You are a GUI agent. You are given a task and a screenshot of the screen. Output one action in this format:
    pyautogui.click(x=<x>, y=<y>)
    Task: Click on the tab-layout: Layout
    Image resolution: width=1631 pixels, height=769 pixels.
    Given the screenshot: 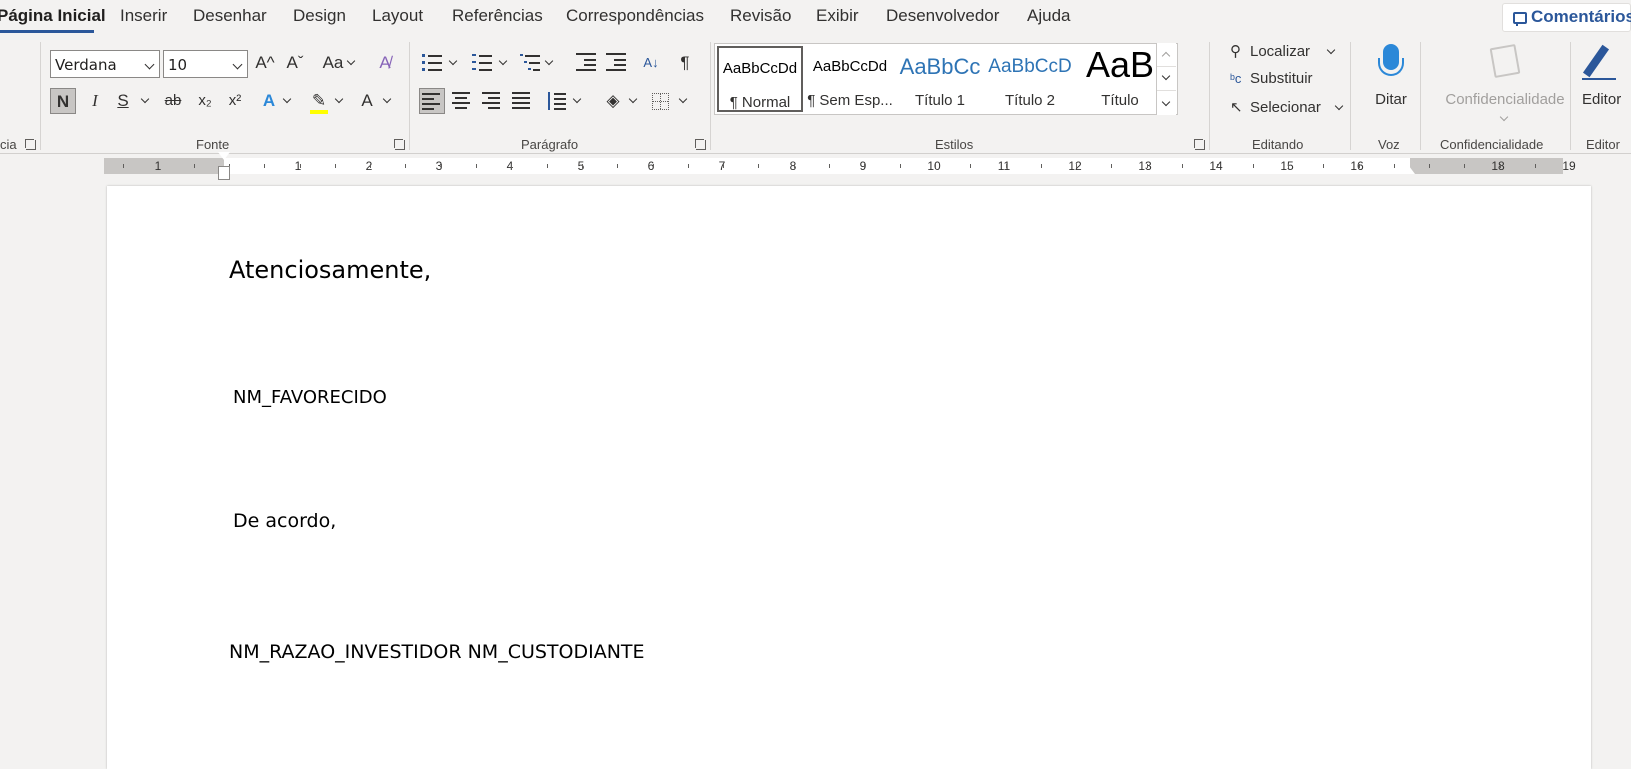 What is the action you would take?
    pyautogui.click(x=397, y=16)
    